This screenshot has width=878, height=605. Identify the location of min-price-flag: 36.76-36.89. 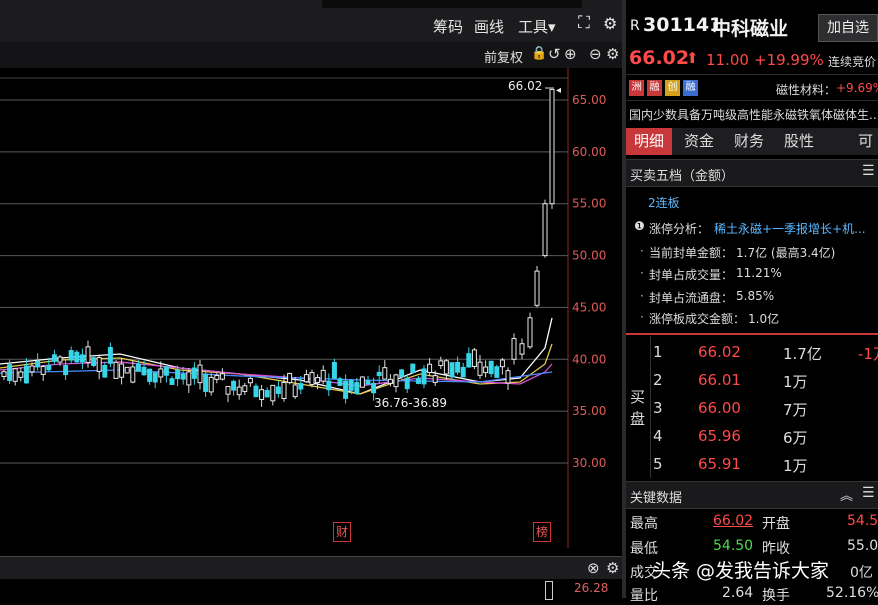
(410, 403).